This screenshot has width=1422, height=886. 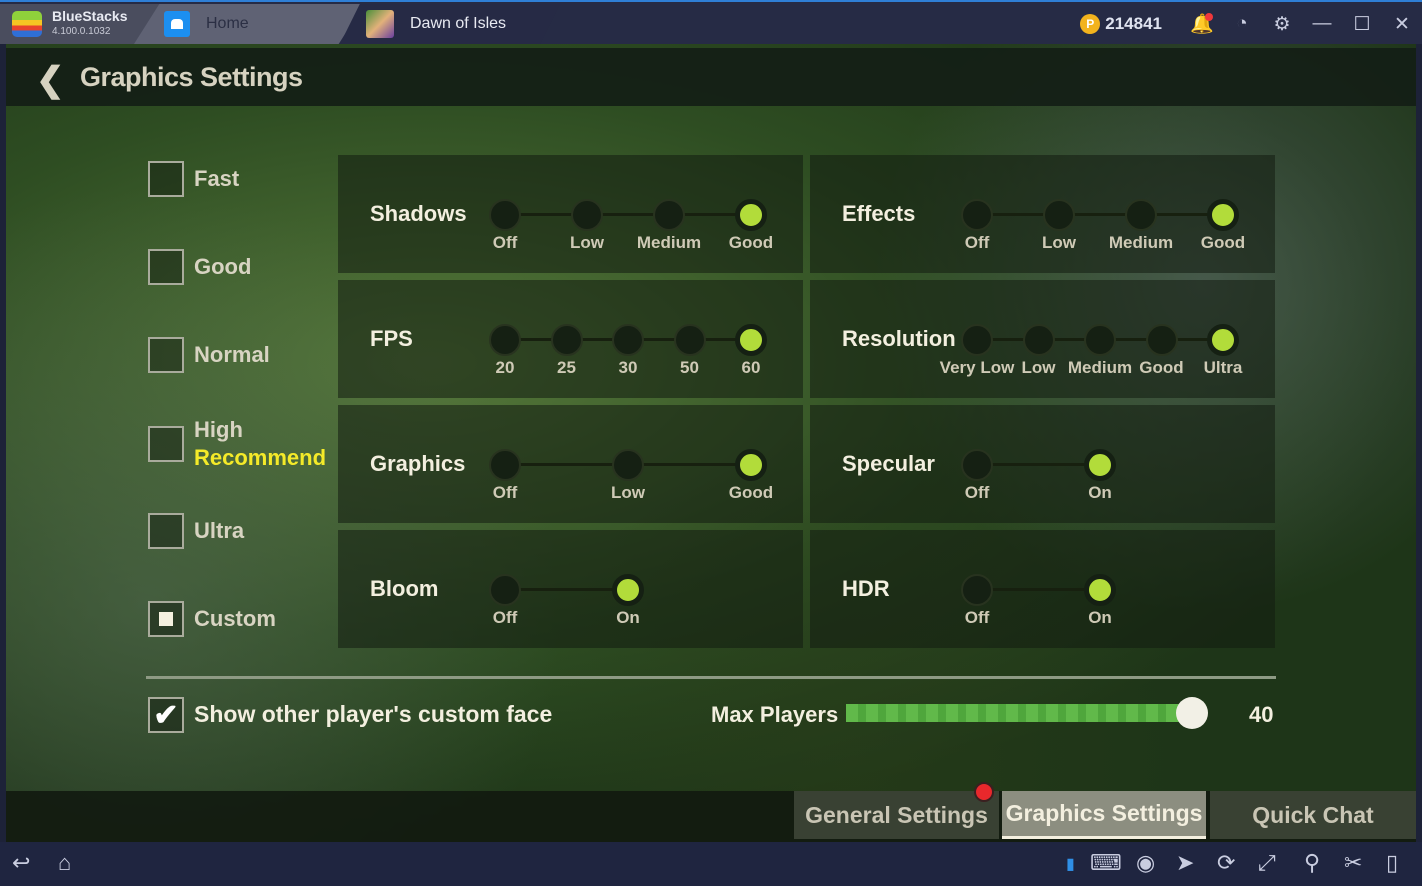 I want to click on option-choice-label: 60, so click(x=751, y=368).